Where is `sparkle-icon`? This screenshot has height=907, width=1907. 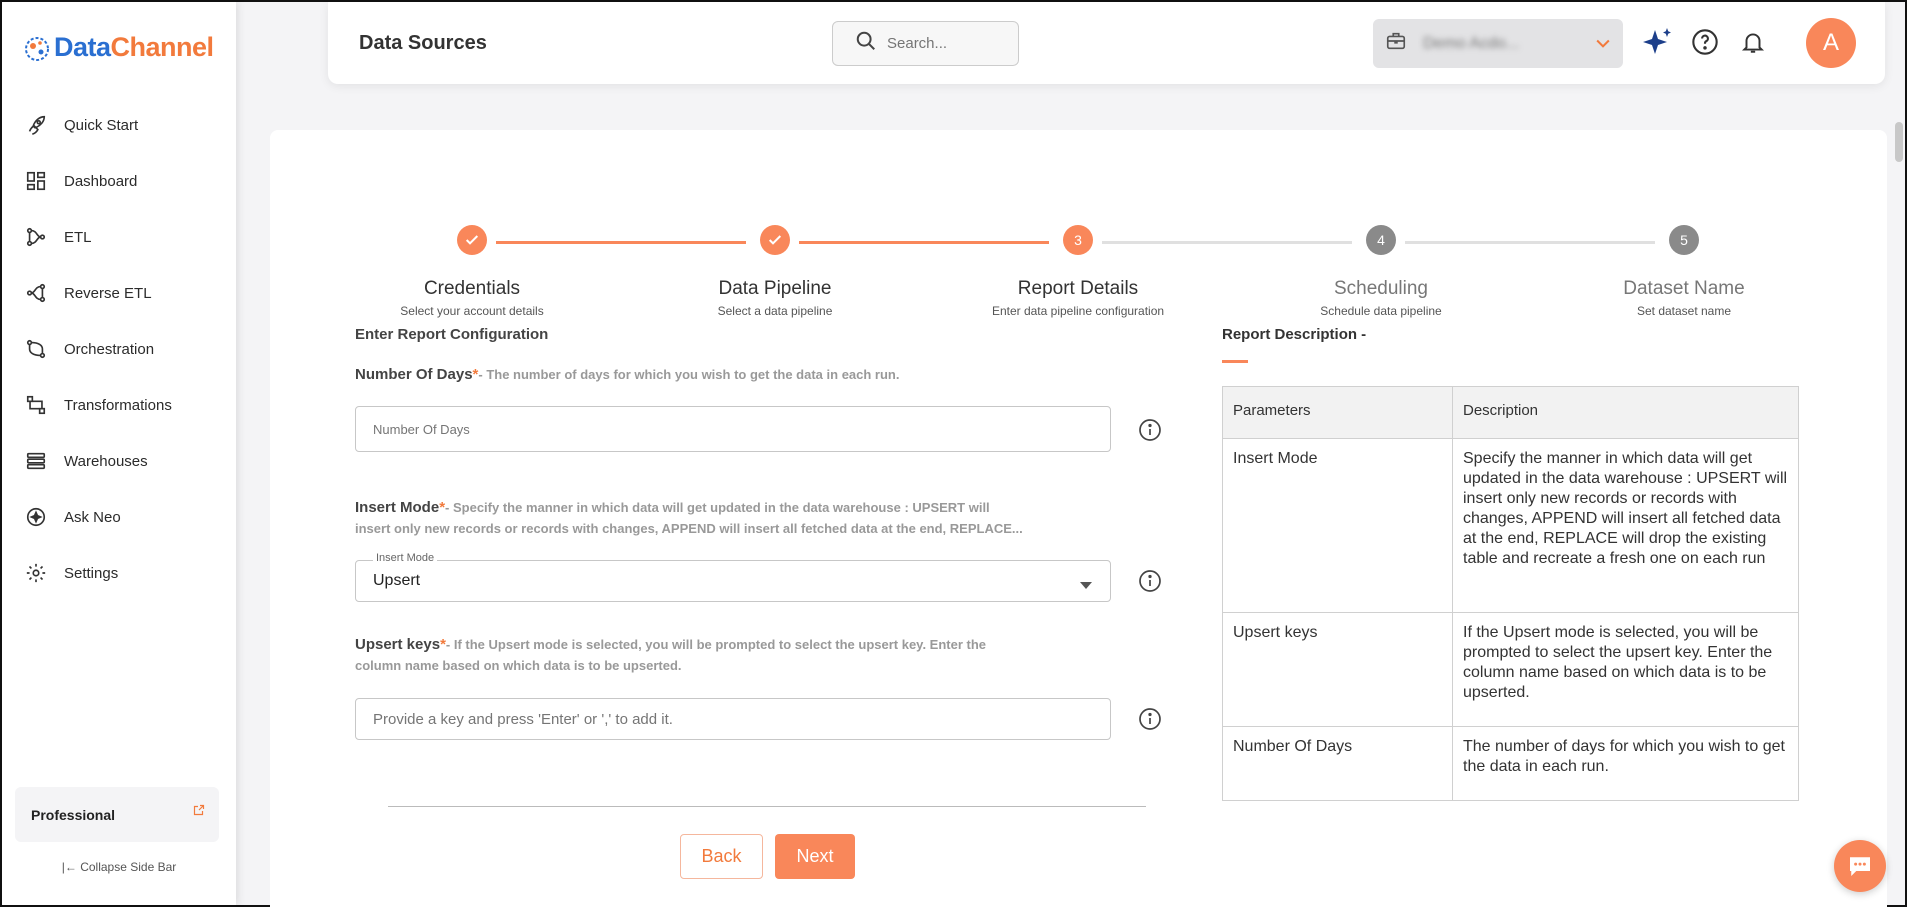 sparkle-icon is located at coordinates (1658, 45).